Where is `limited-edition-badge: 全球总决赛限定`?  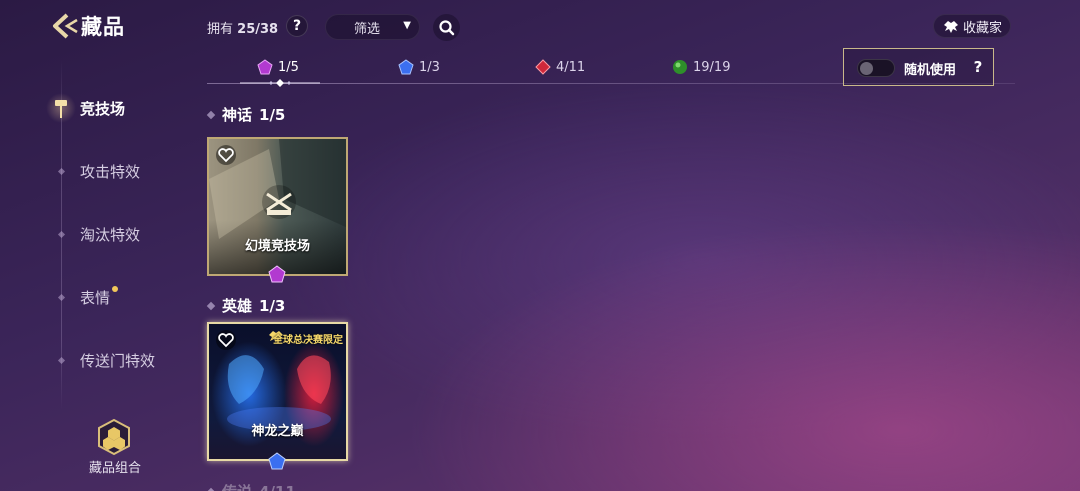
limited-edition-badge: 全球总决赛限定 is located at coordinates (308, 340).